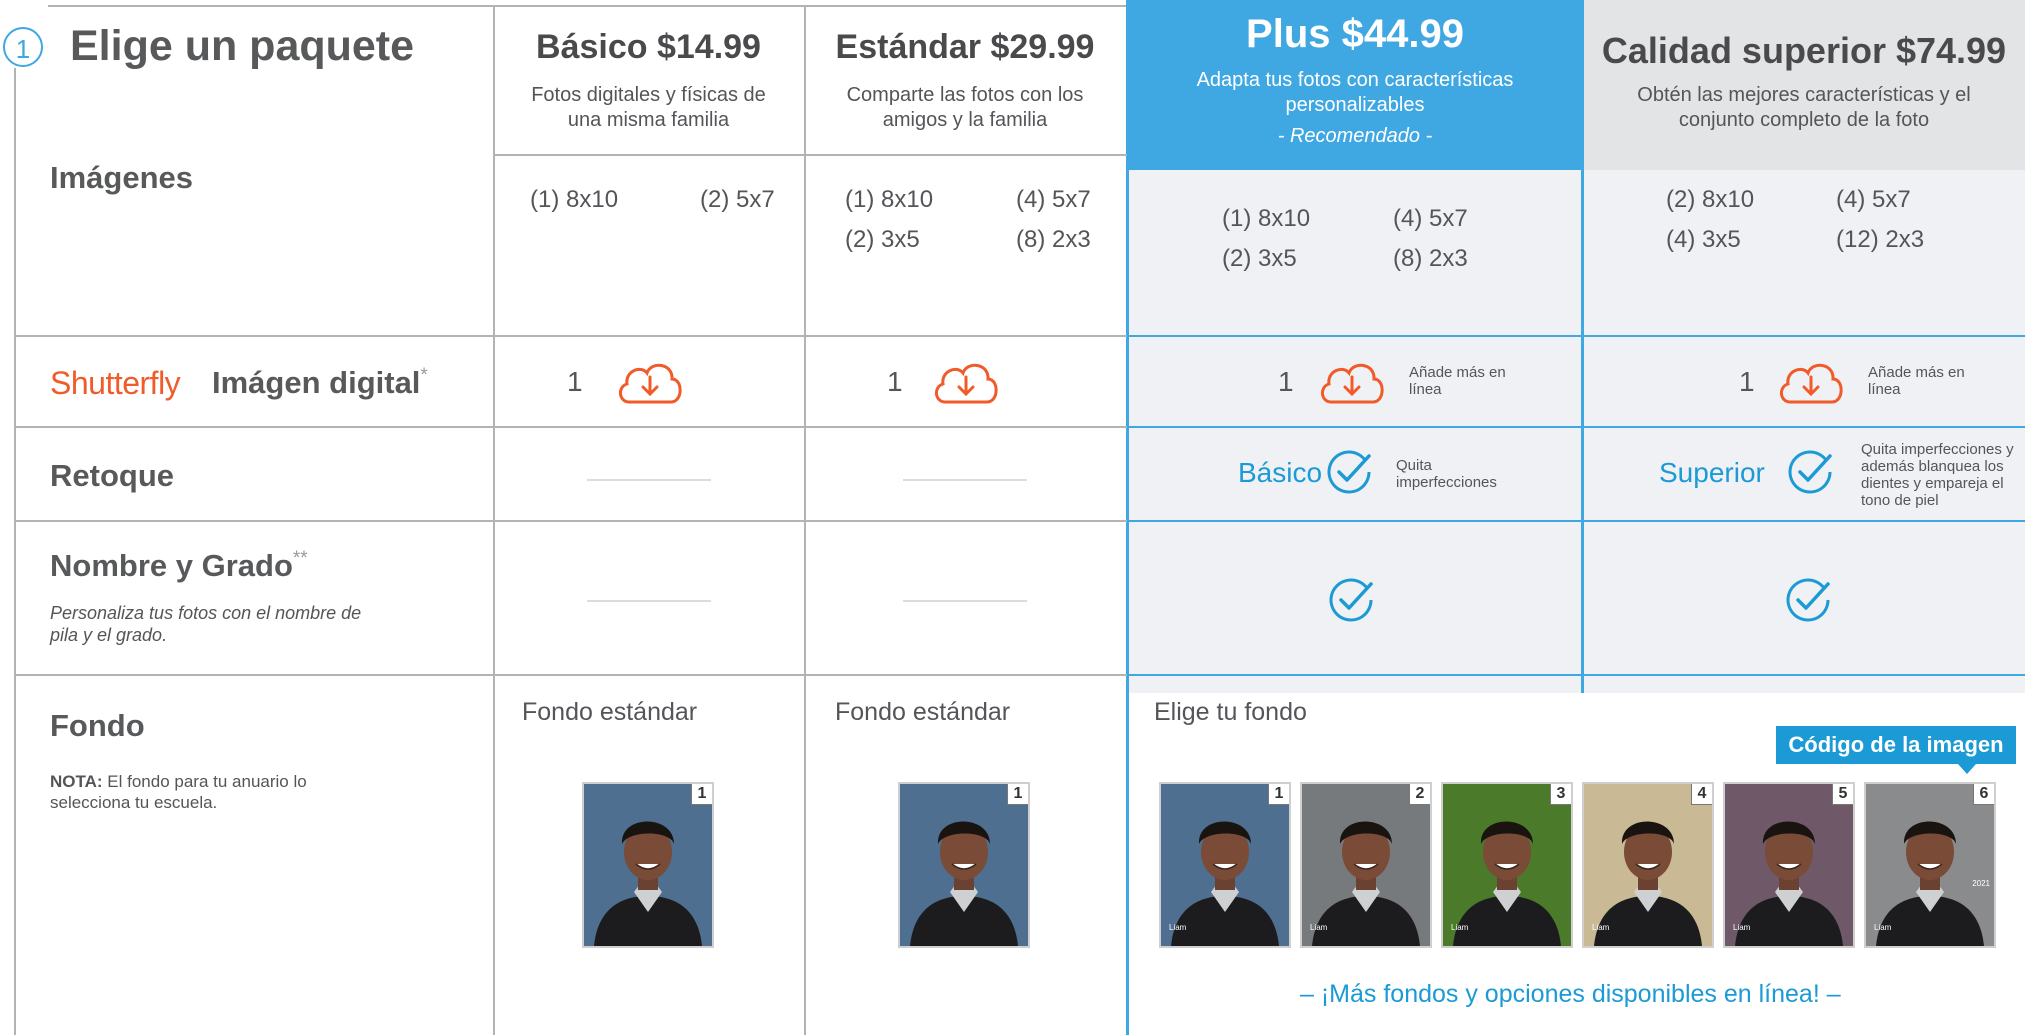 This screenshot has height=1035, width=2025. What do you see at coordinates (923, 712) in the screenshot?
I see `background-label-standard: Fondo estándar` at bounding box center [923, 712].